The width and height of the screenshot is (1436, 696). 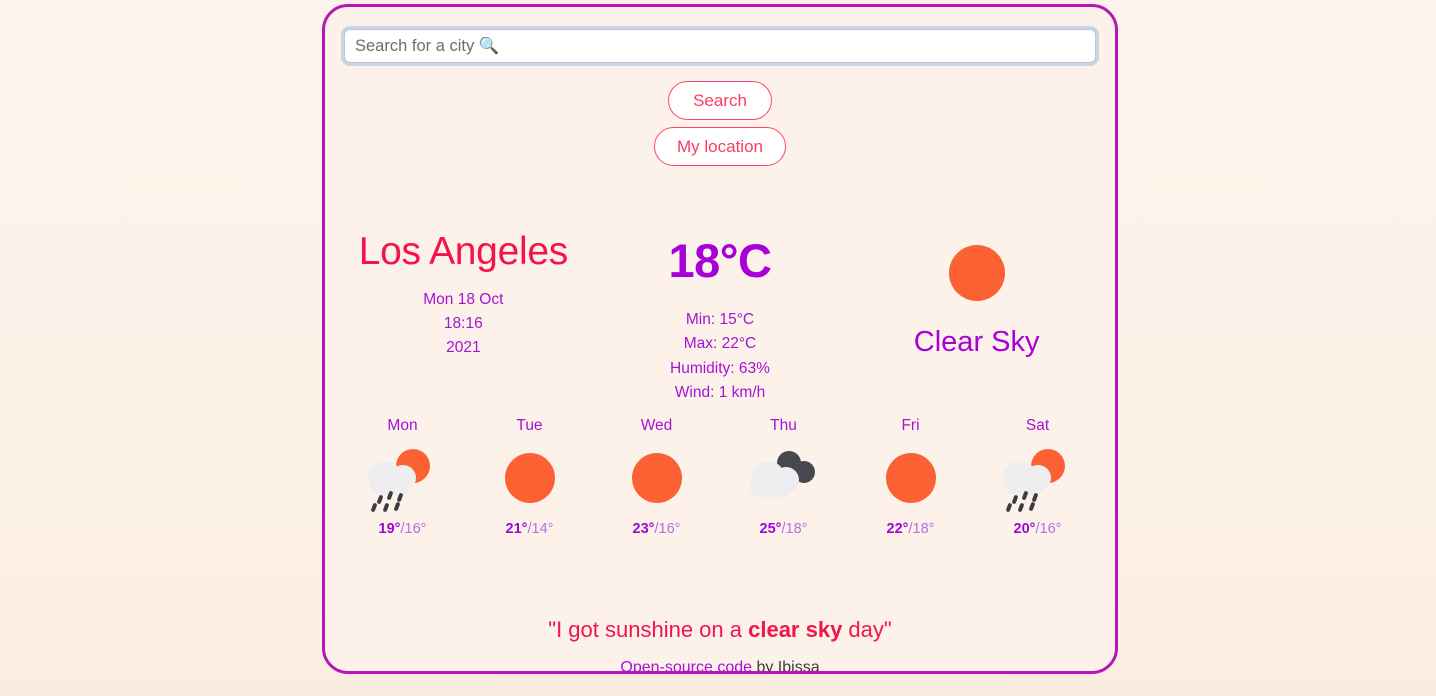 I want to click on forecast-day-label: Wed, so click(x=656, y=425).